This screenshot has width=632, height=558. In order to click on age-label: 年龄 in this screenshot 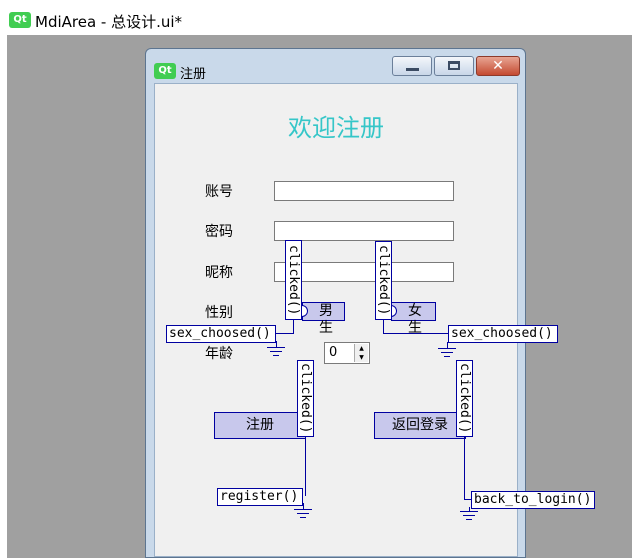, I will do `click(219, 354)`.